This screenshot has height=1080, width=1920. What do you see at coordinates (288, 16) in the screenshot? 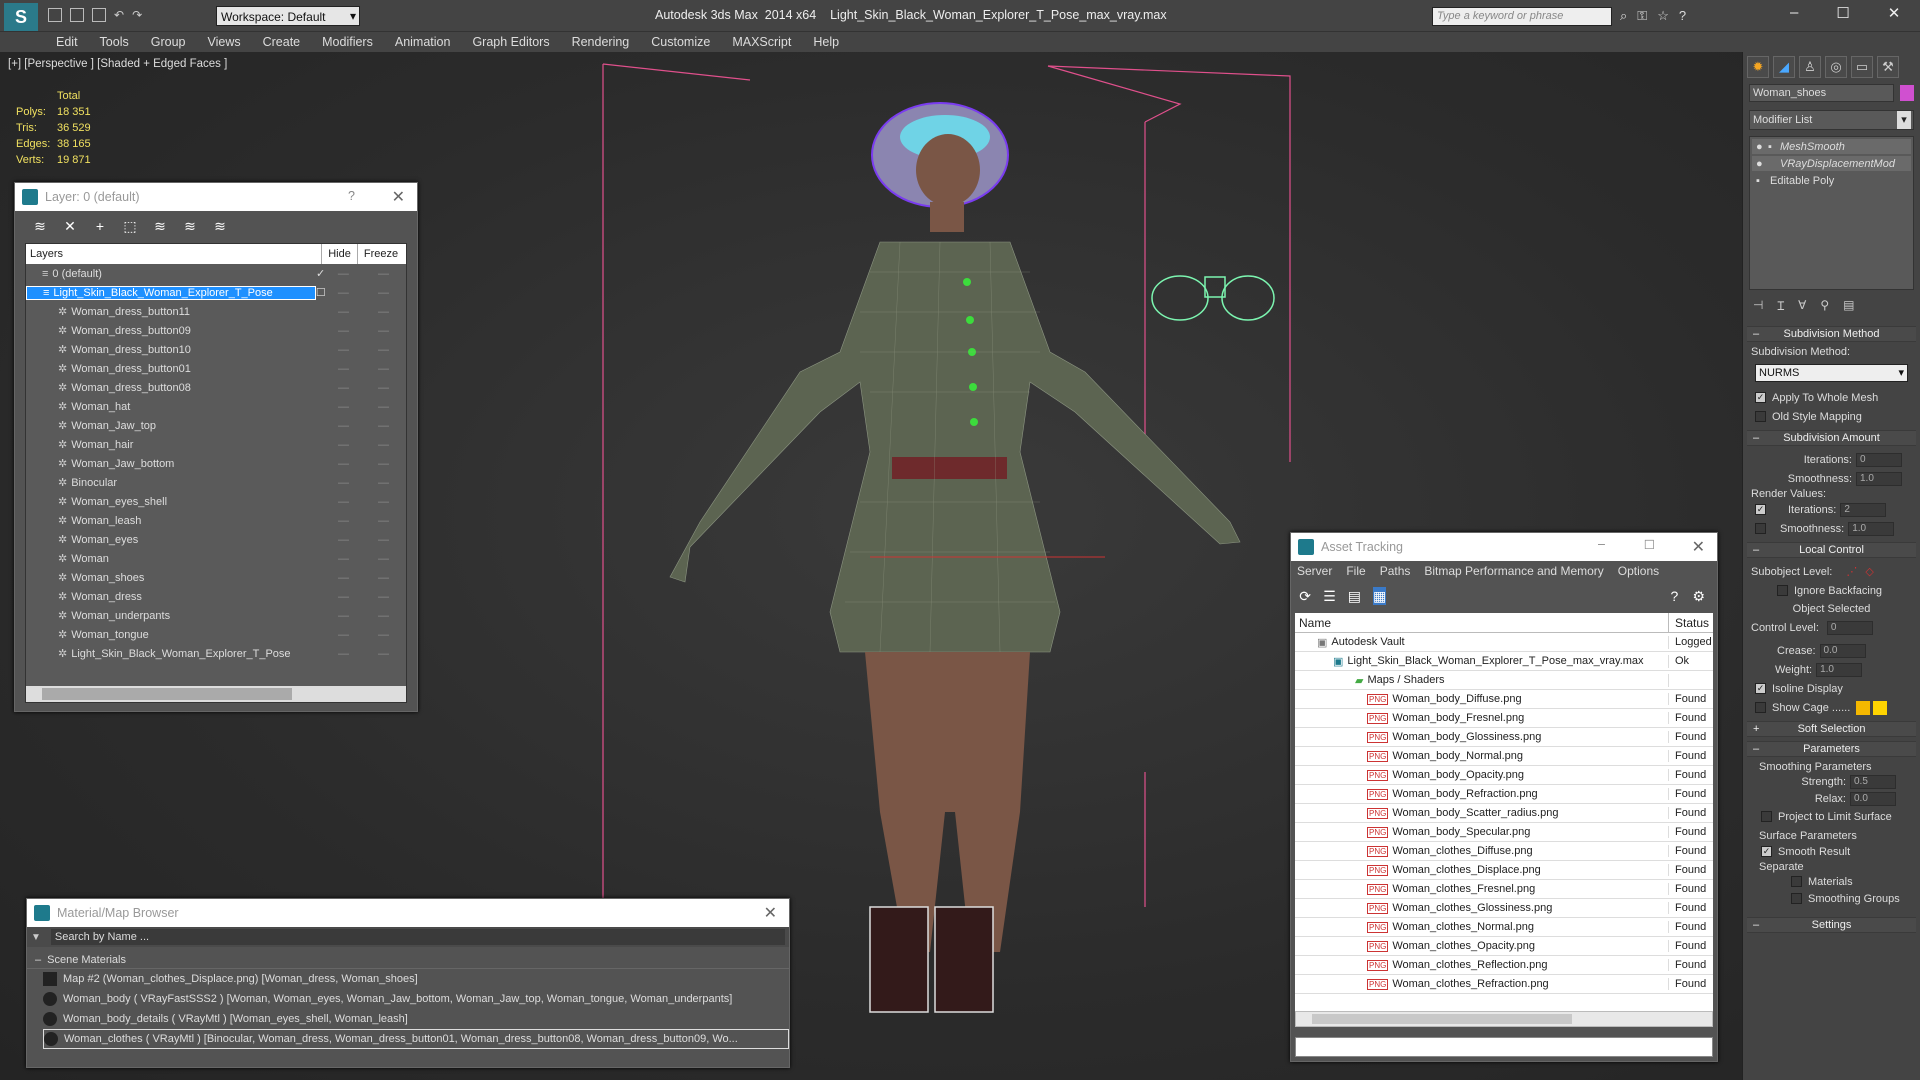
I see `workspace-dropdown: Workspace: Default ▾` at bounding box center [288, 16].